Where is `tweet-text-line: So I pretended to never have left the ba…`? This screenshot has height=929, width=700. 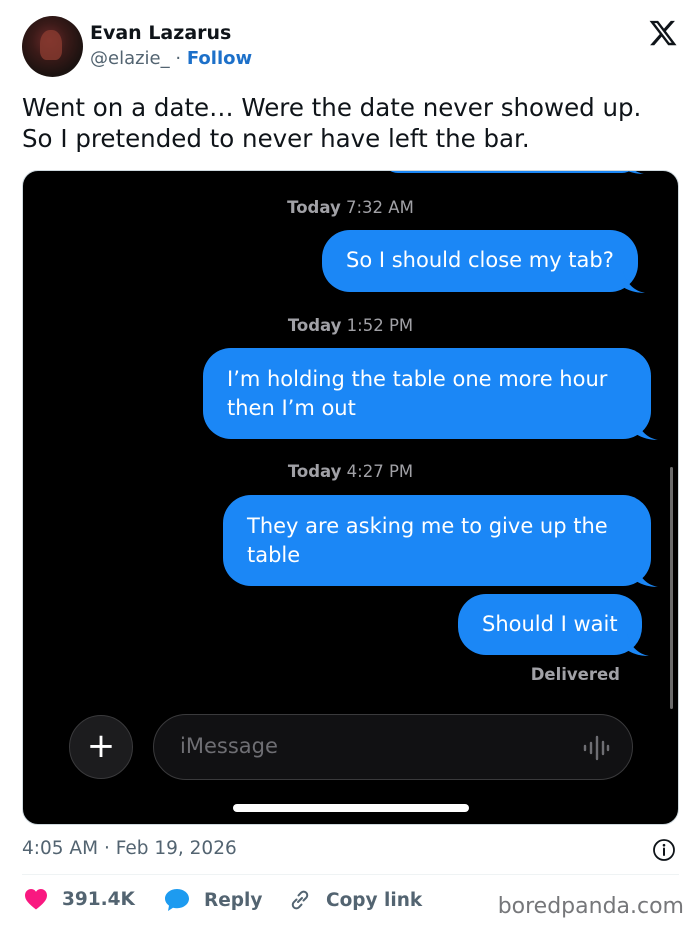
tweet-text-line: So I pretended to never have left the ba… is located at coordinates (276, 138).